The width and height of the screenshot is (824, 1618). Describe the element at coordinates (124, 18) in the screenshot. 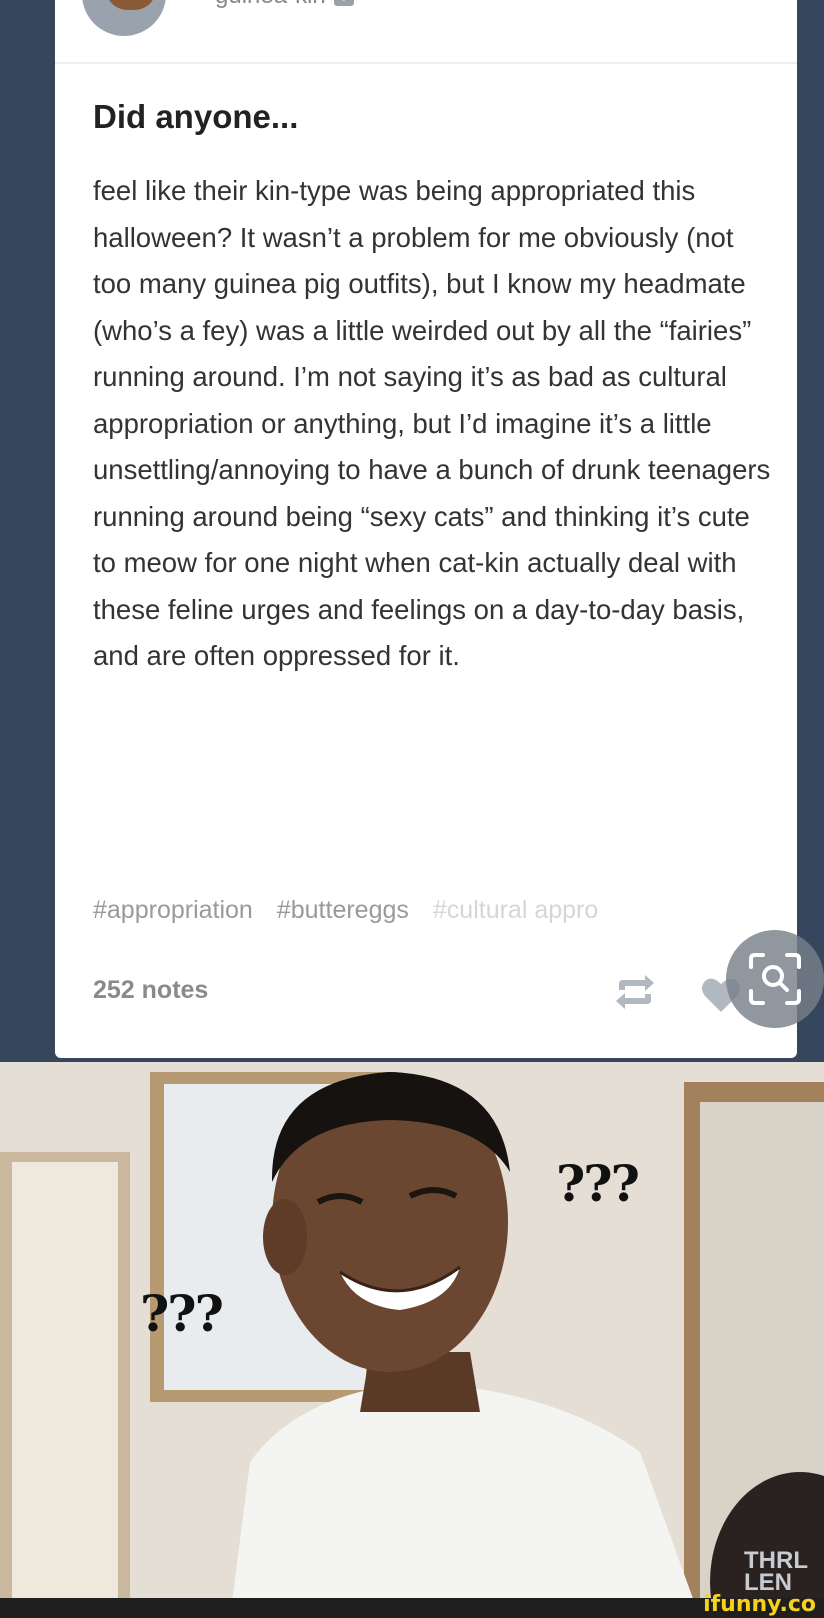

I see `avatar` at that location.